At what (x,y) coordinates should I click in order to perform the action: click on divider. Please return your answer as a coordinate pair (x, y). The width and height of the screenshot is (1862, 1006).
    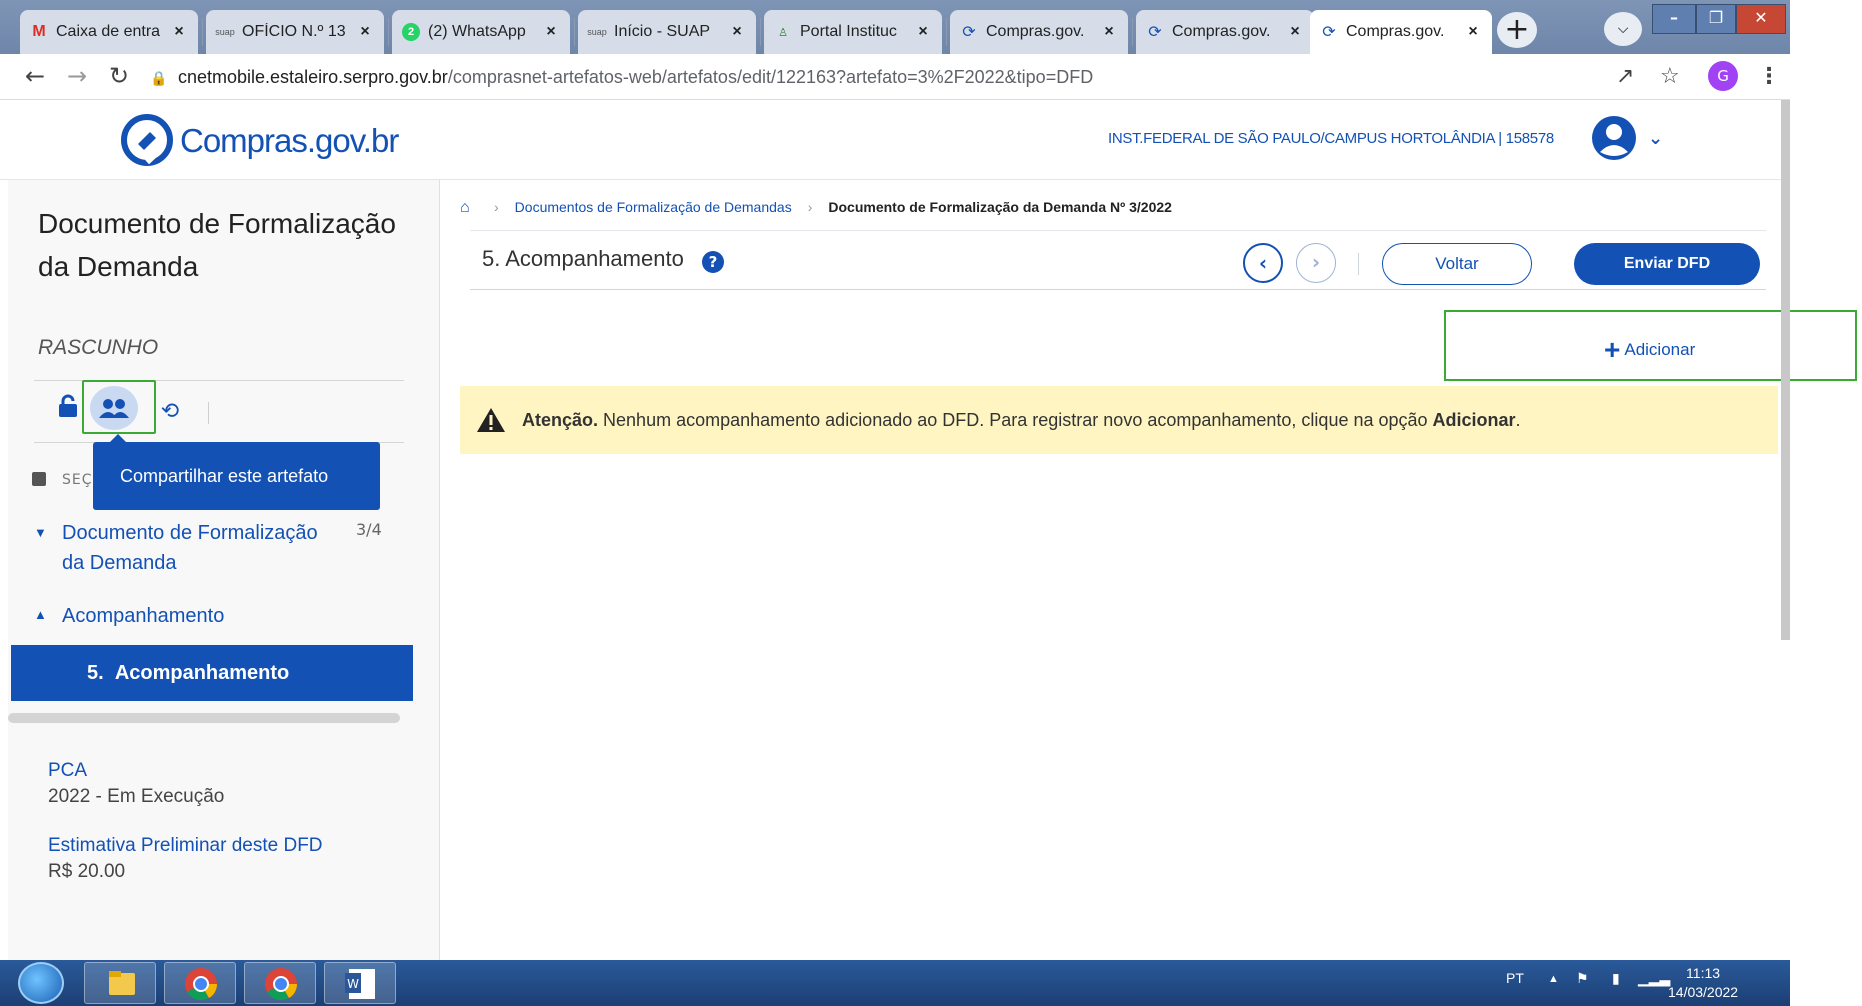
    Looking at the image, I should click on (208, 413).